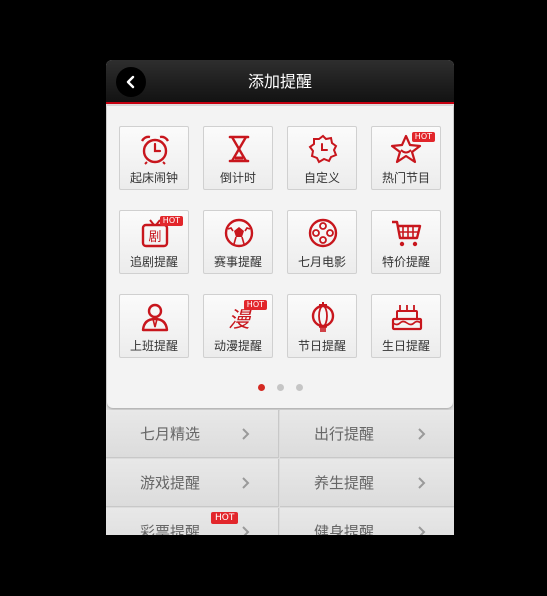 This screenshot has width=547, height=596. I want to click on tile-label: 动漫提醒, so click(237, 346).